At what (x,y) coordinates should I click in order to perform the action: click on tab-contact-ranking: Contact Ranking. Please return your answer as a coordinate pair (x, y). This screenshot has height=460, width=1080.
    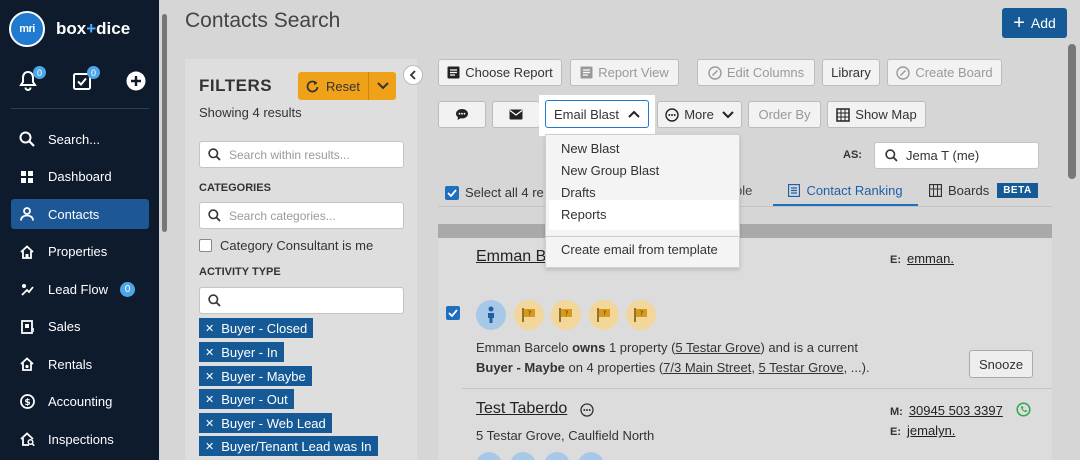
    Looking at the image, I should click on (845, 191).